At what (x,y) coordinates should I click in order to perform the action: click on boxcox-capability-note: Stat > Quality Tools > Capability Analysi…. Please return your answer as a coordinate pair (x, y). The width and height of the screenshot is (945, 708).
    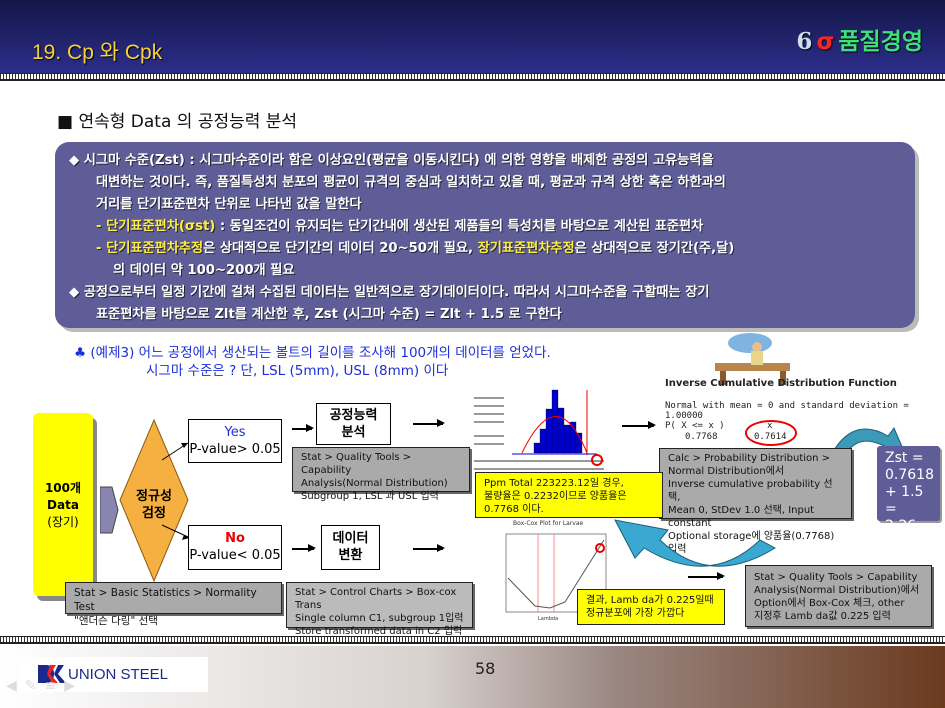
    Looking at the image, I should click on (838, 596).